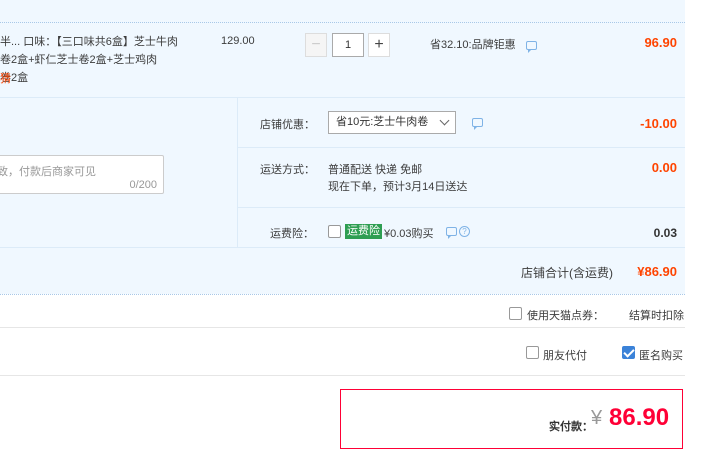 The height and width of the screenshot is (449, 705). Describe the element at coordinates (515, 313) in the screenshot. I see `tmall-points-checkbox` at that location.